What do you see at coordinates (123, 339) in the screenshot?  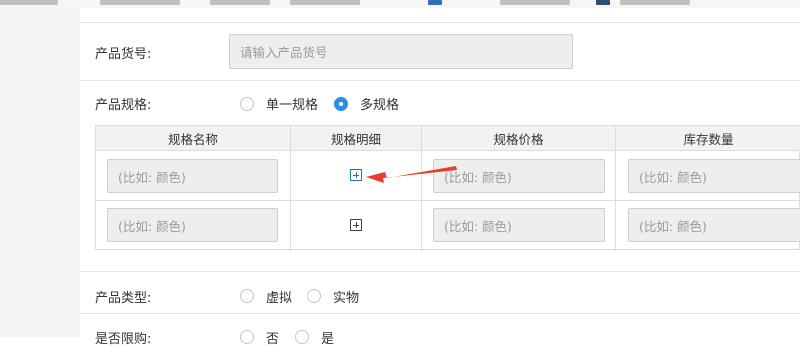 I see `purchase-limit-label: 是否限购:` at bounding box center [123, 339].